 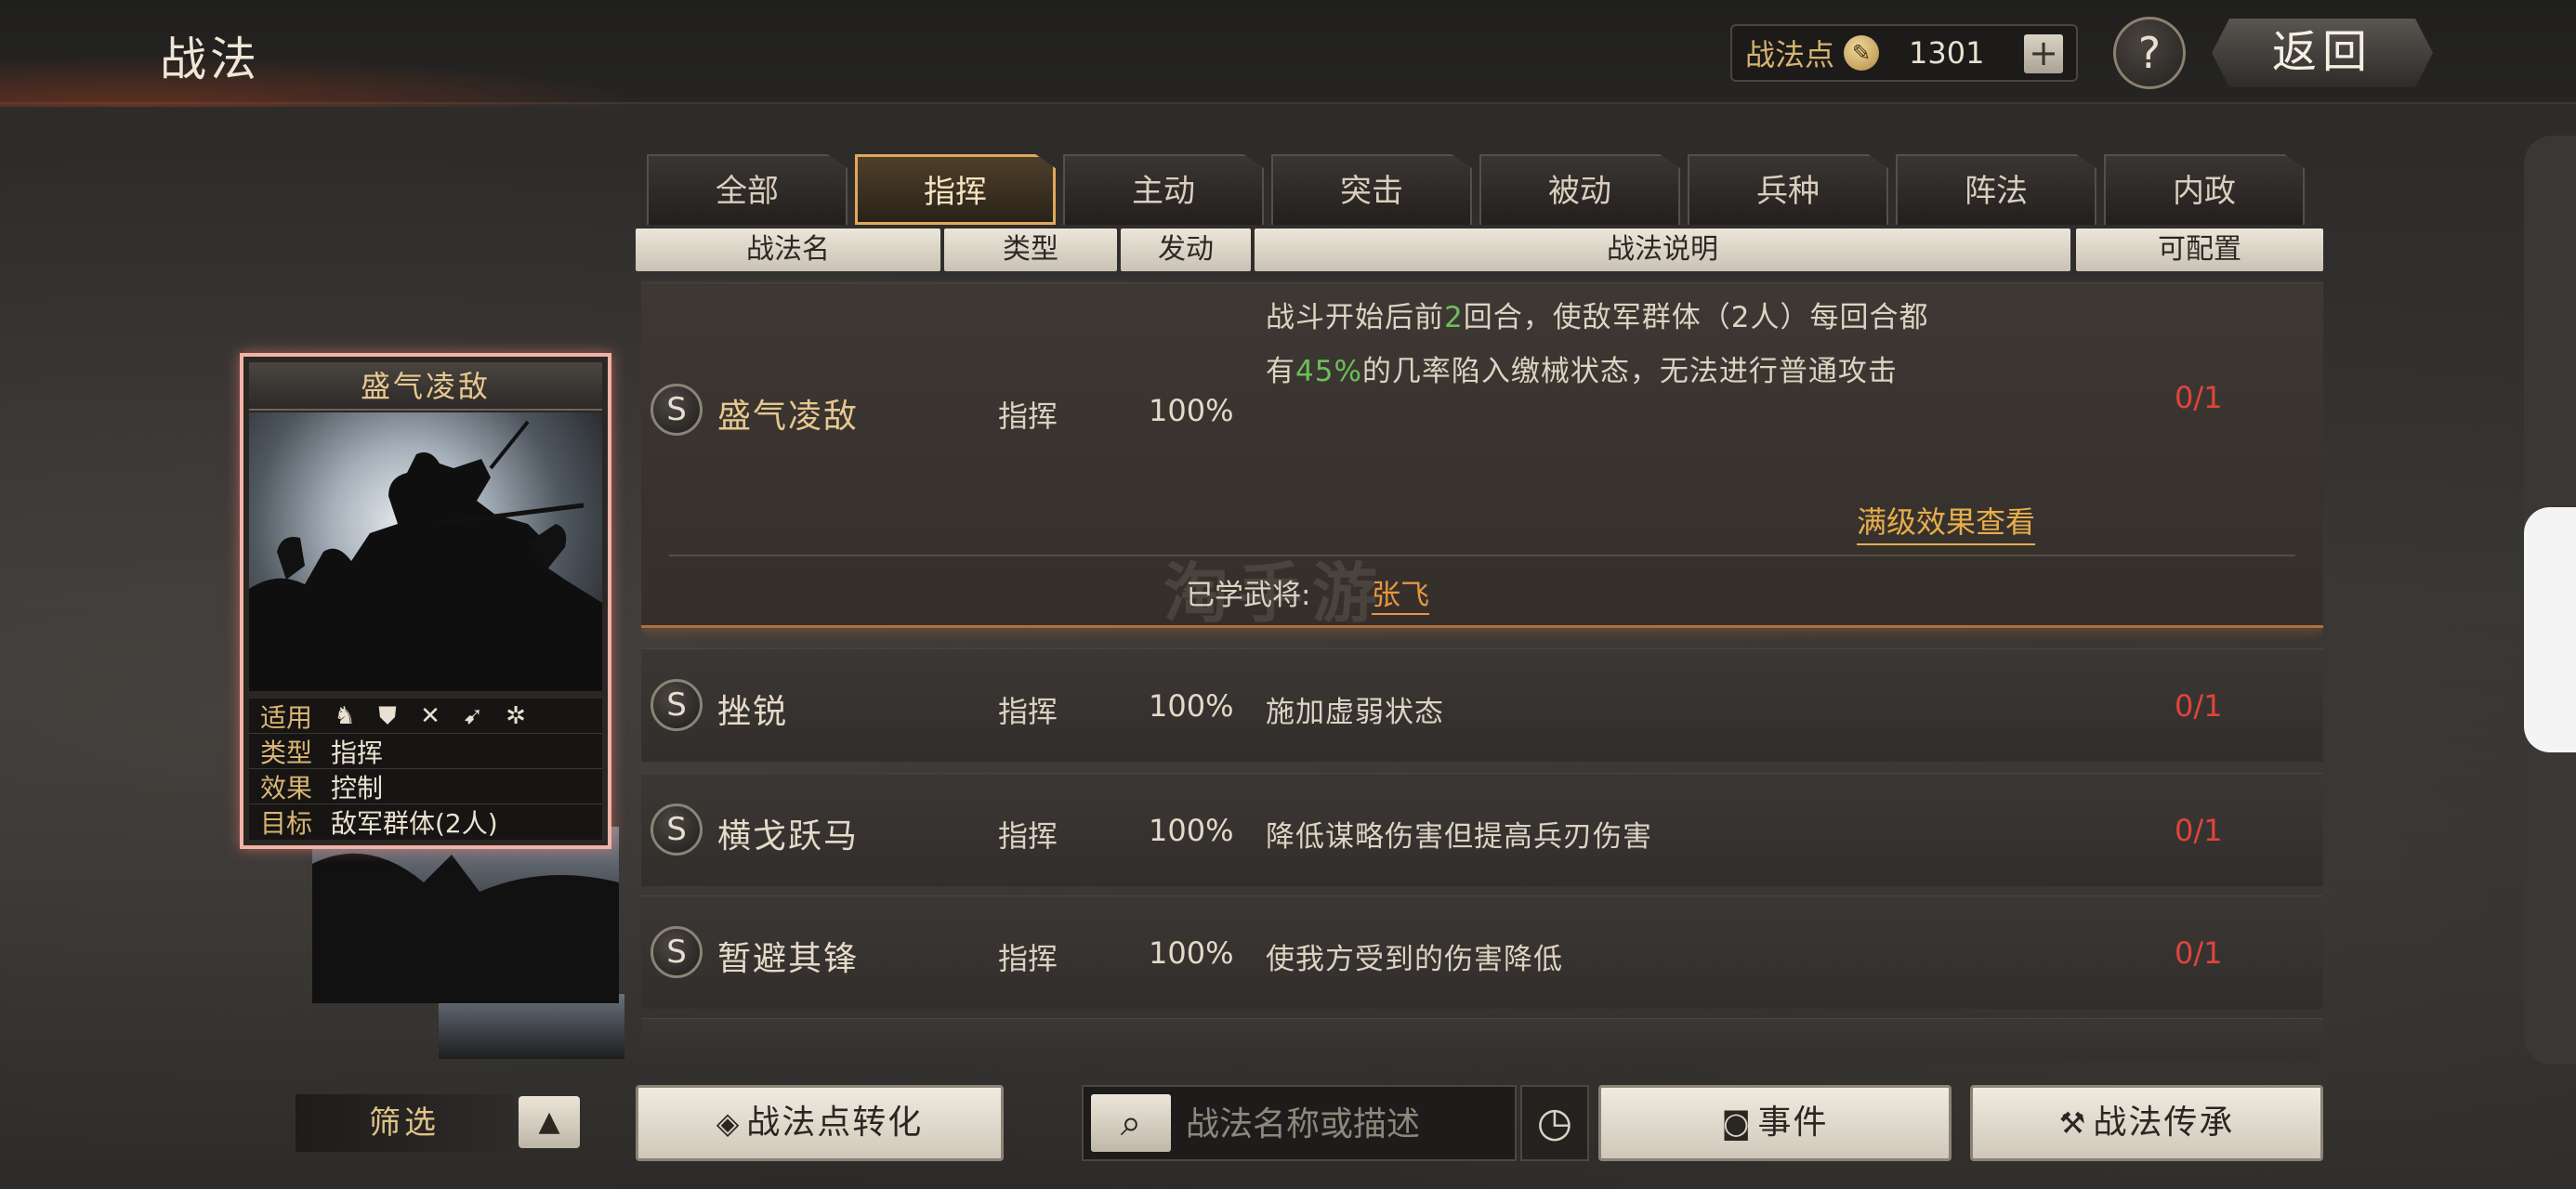 What do you see at coordinates (1414, 959) in the screenshot?
I see `tactic-description: 使我方受到的伤害降低` at bounding box center [1414, 959].